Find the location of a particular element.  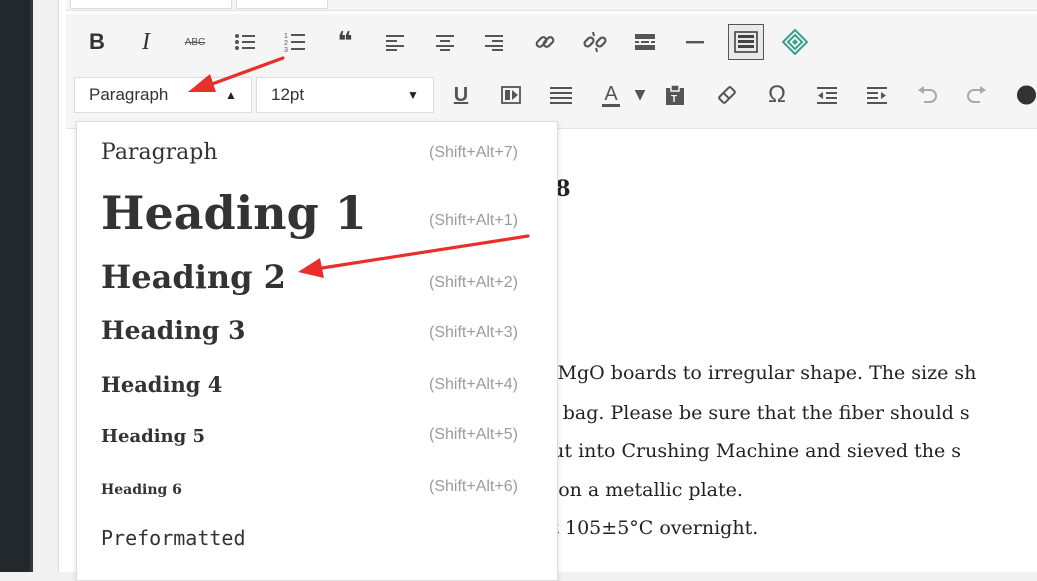

toolbar-toggle-icon is located at coordinates (746, 42).